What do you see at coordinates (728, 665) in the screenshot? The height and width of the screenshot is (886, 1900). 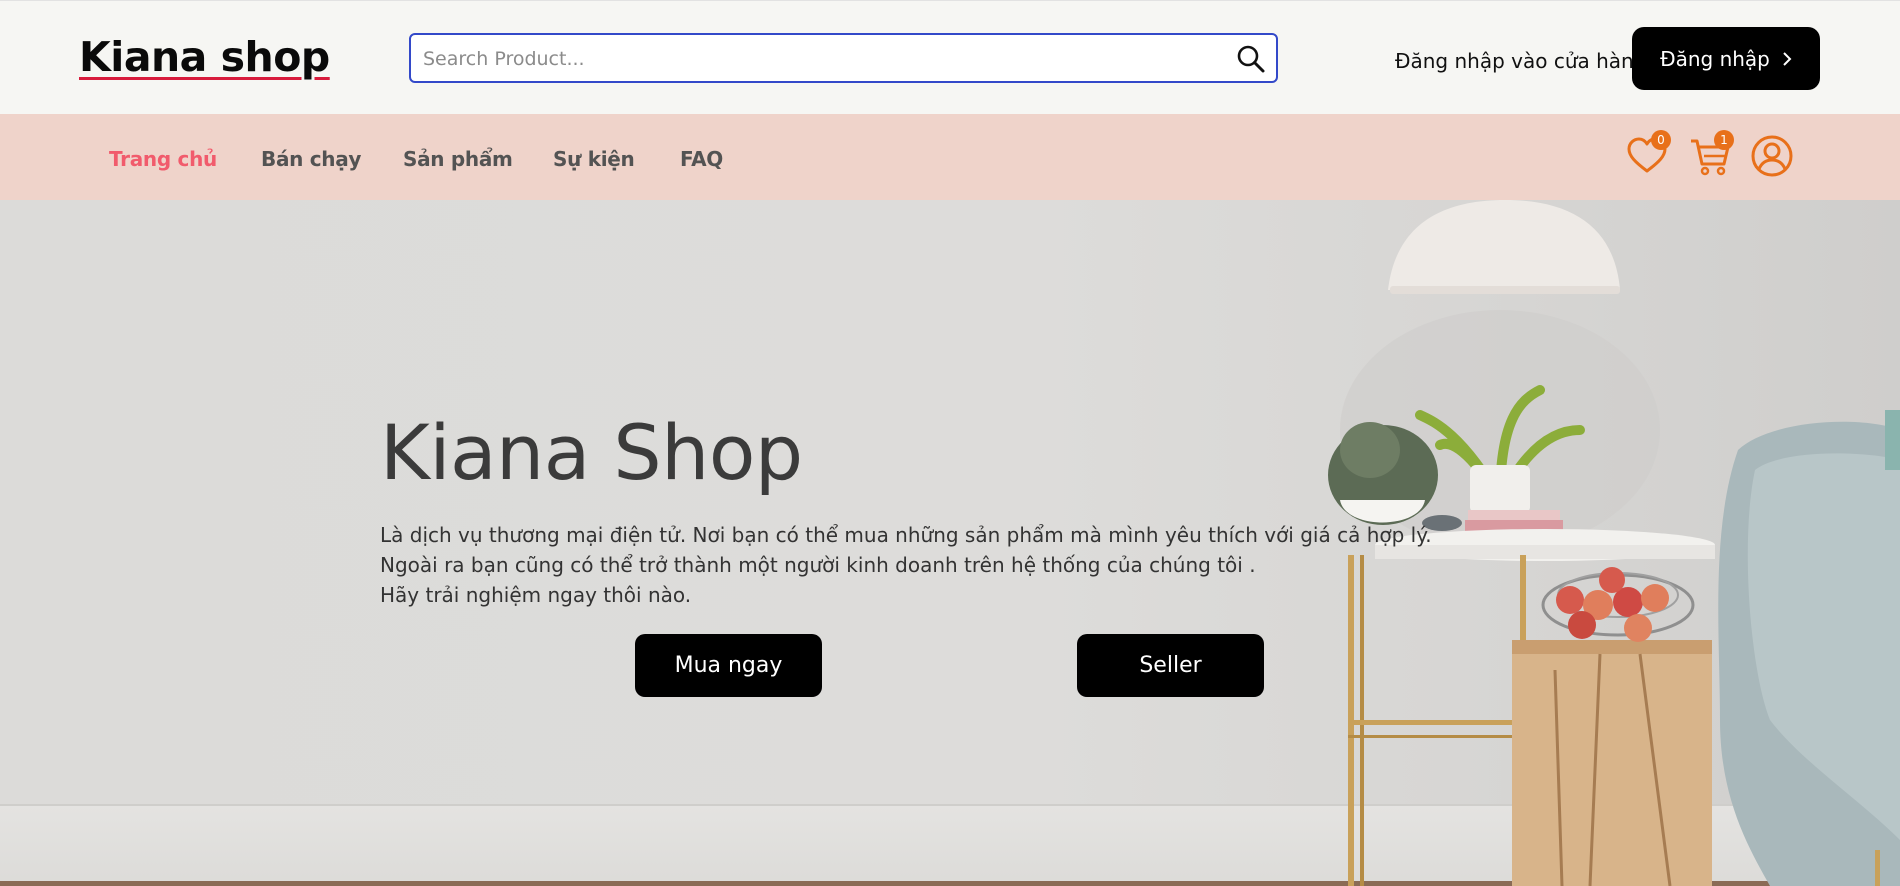 I see `buy-now-button: Mua ngay` at bounding box center [728, 665].